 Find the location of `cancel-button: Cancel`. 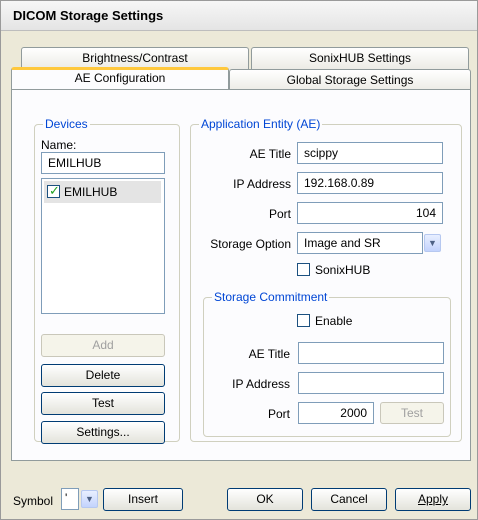

cancel-button: Cancel is located at coordinates (349, 499).